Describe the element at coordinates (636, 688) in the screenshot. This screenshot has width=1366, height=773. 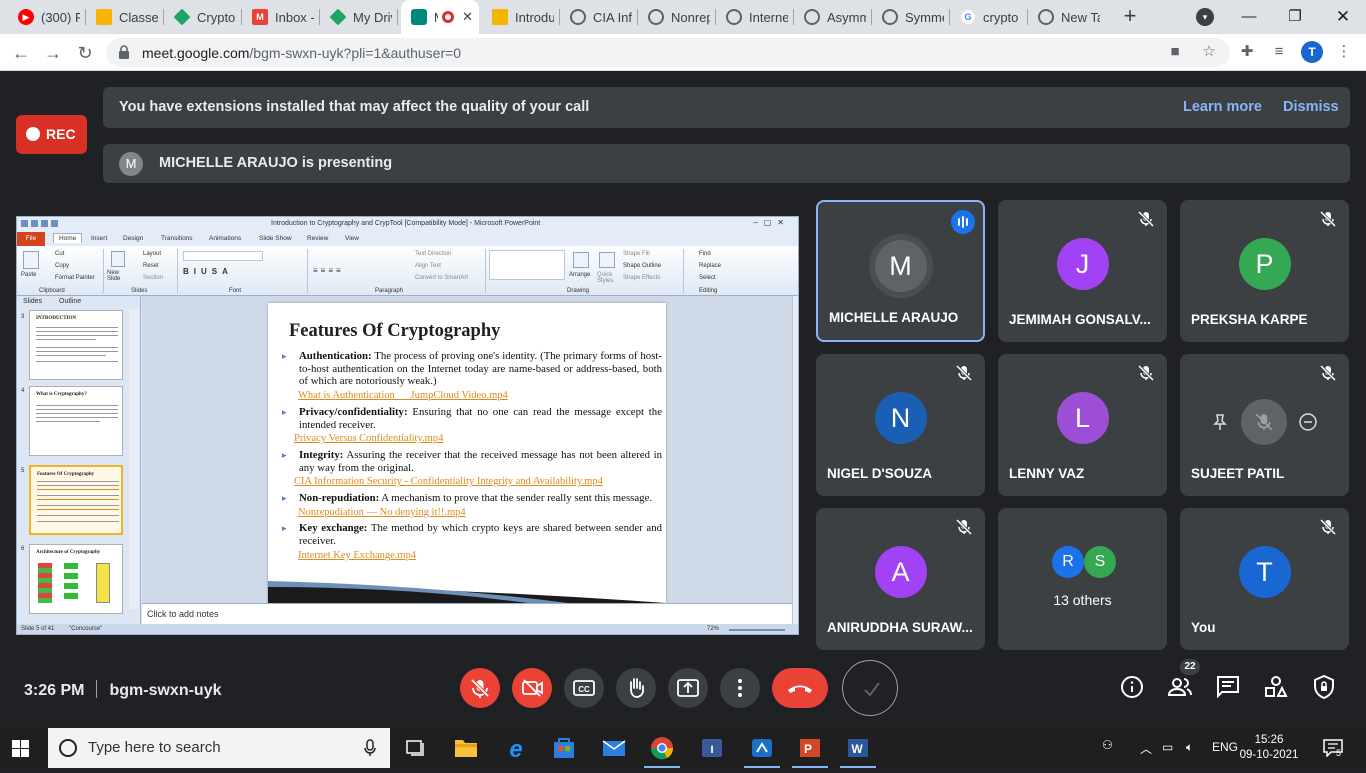
I see `raise-hand-button` at that location.